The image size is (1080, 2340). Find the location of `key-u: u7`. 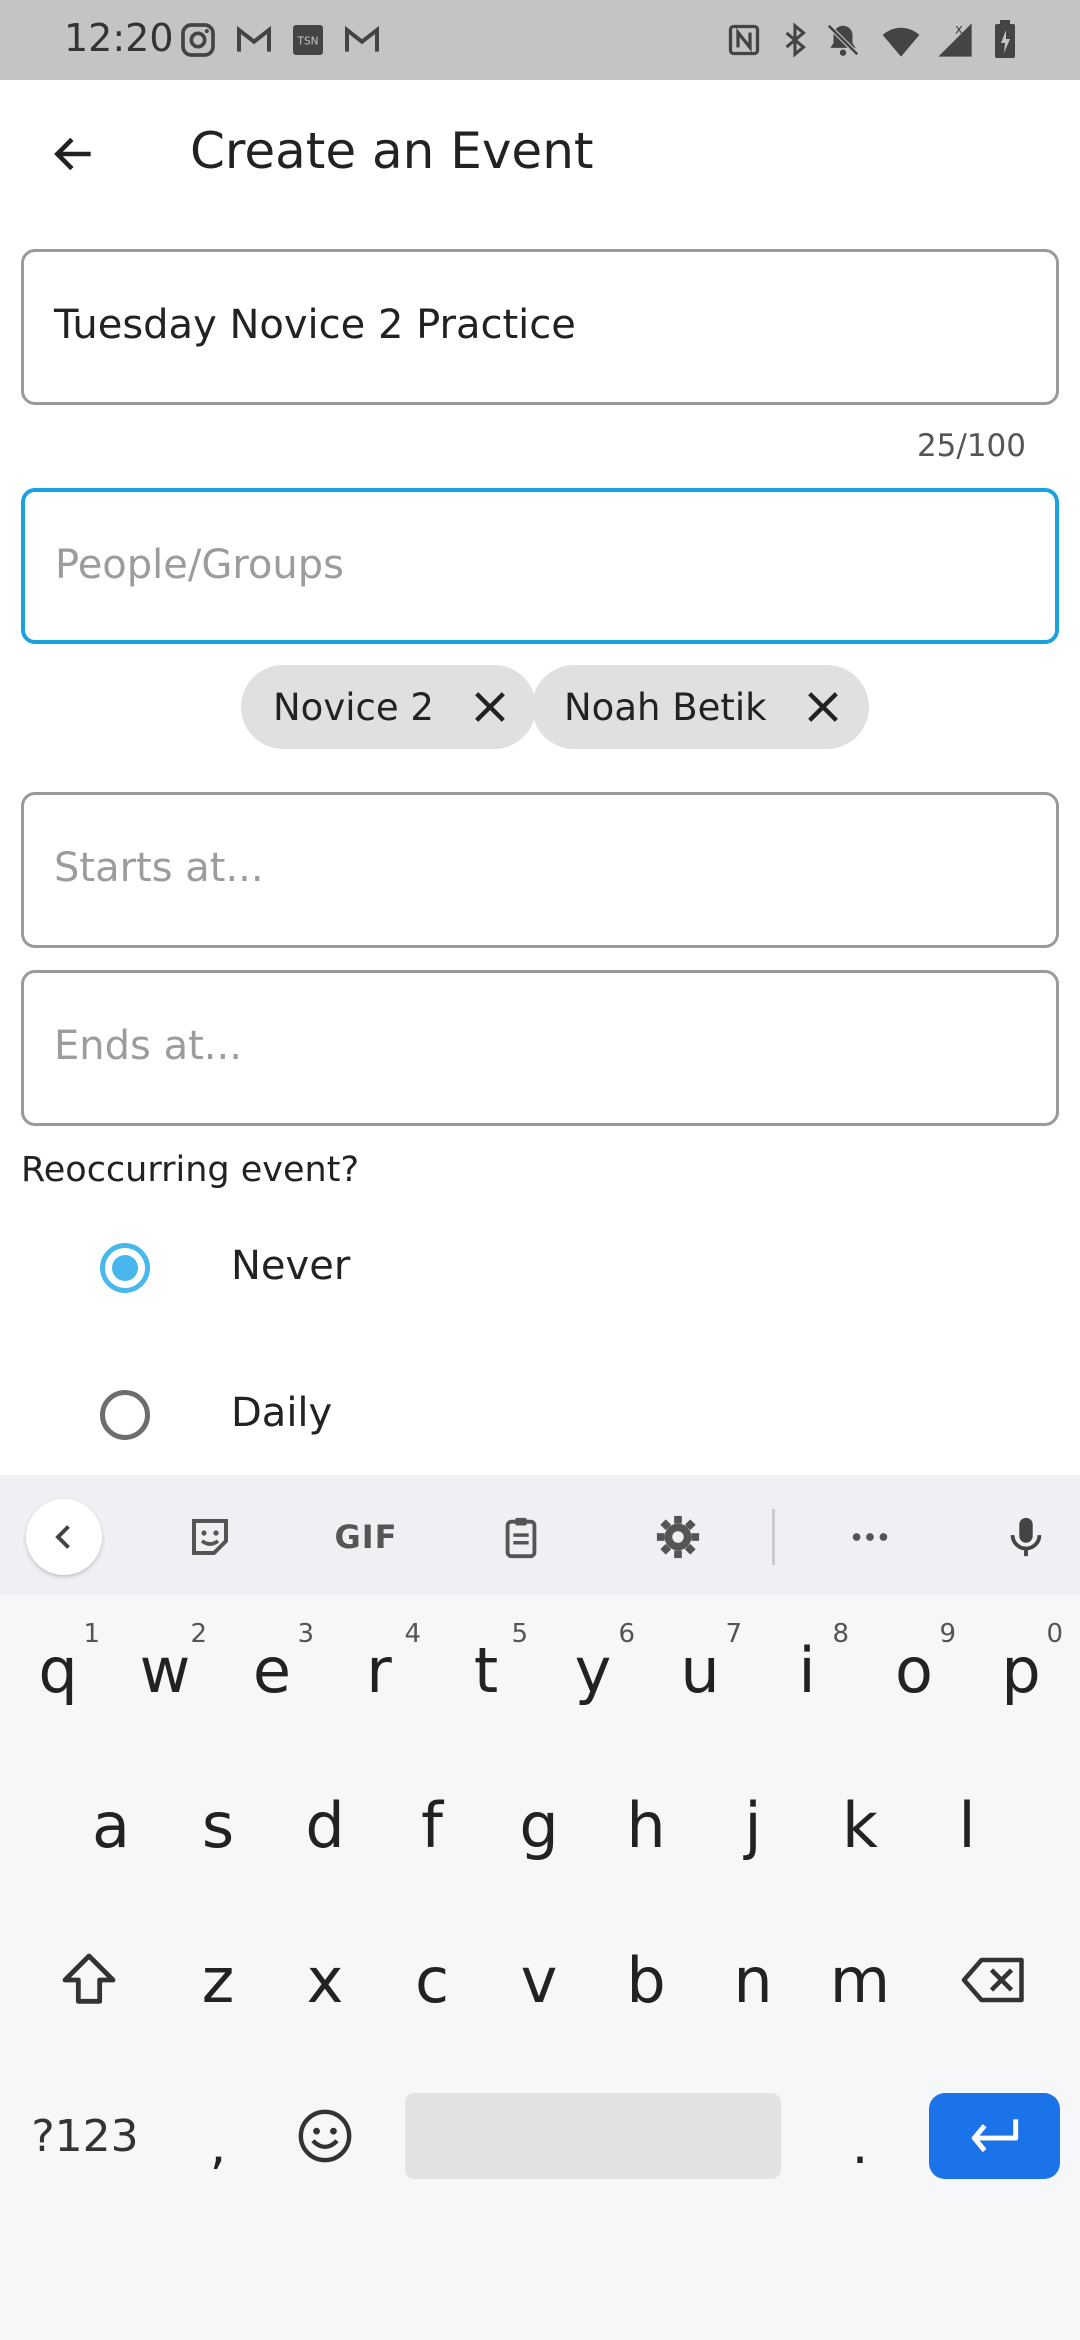

key-u: u7 is located at coordinates (700, 1670).